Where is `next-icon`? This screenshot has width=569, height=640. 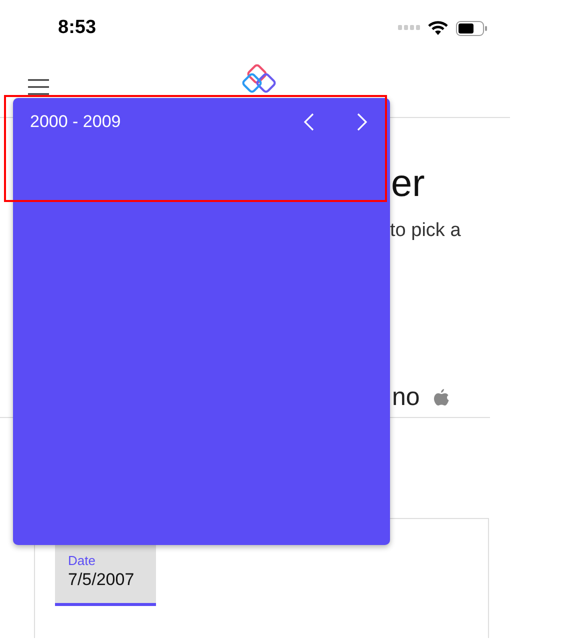
next-icon is located at coordinates (362, 122).